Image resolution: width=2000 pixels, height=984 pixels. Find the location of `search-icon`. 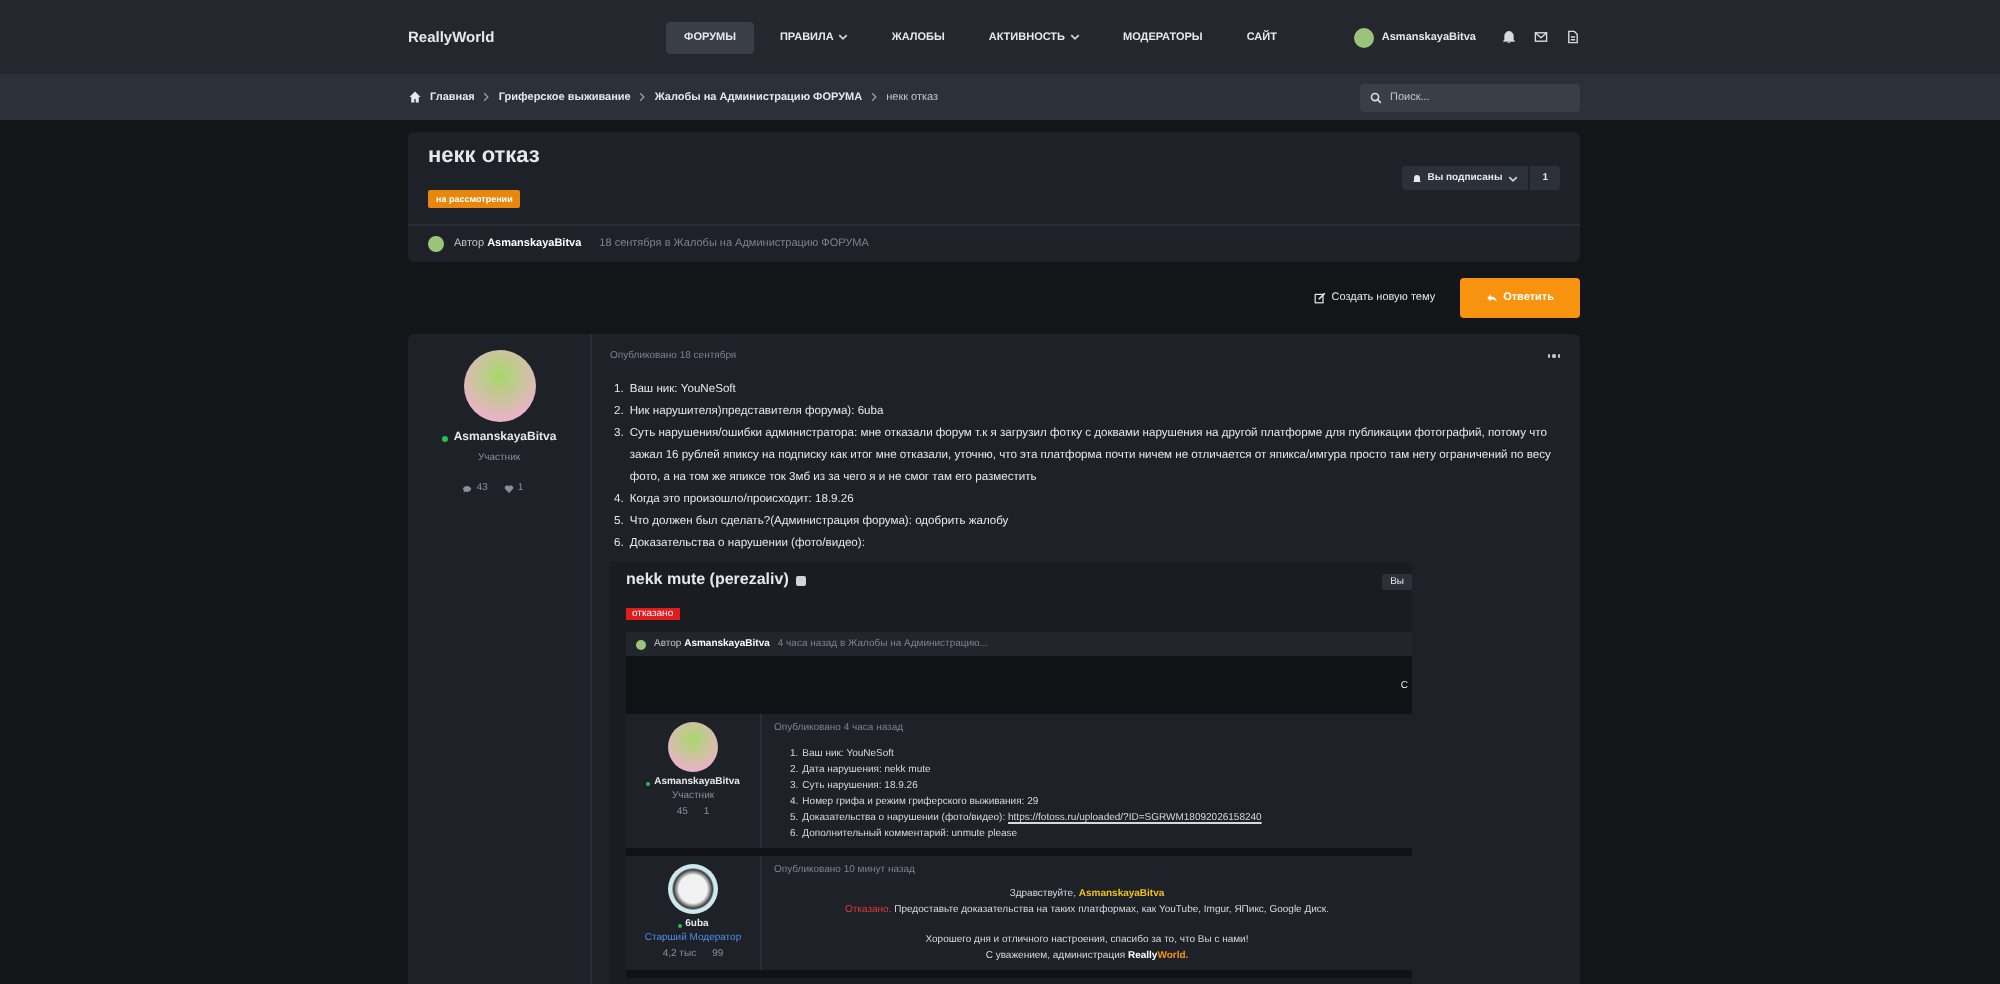

search-icon is located at coordinates (1376, 97).